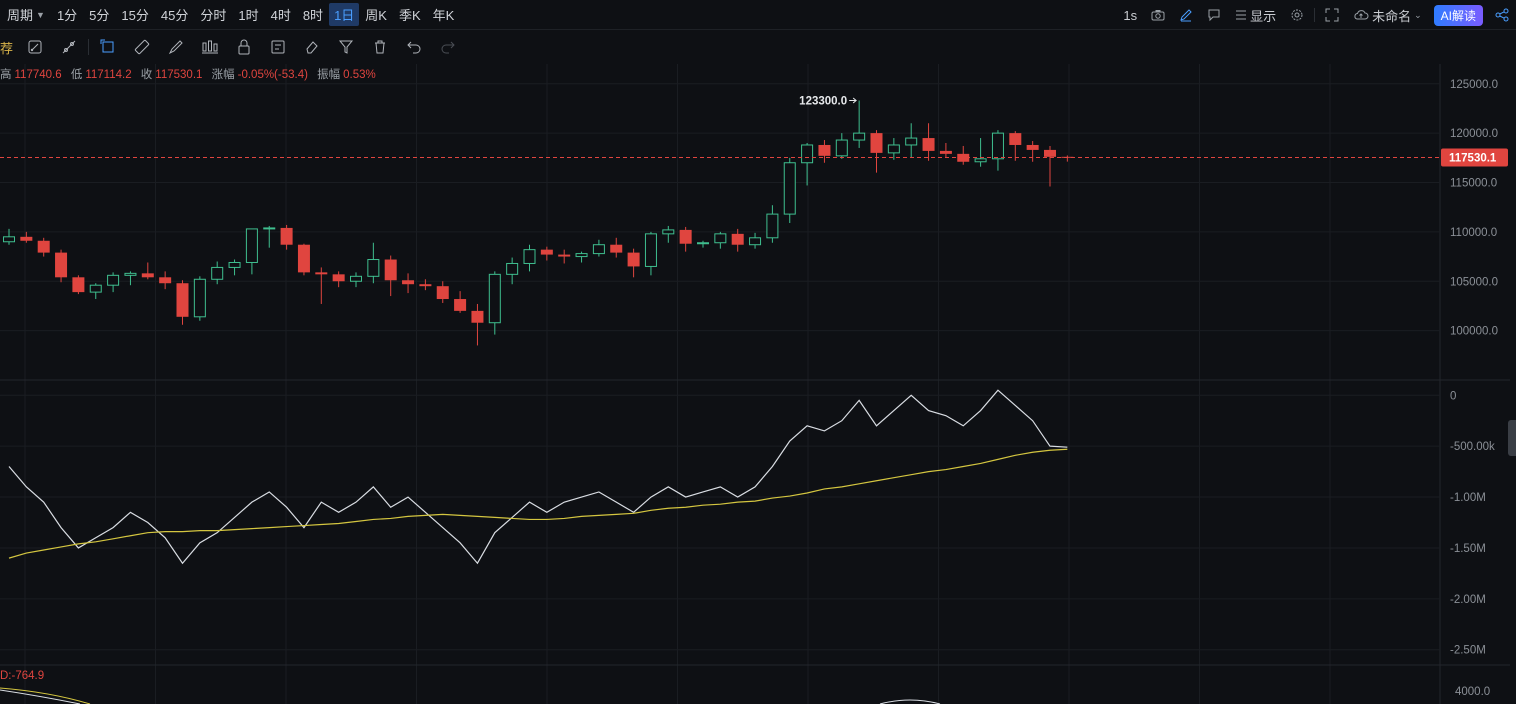  Describe the element at coordinates (176, 47) in the screenshot. I see `brush-icon` at that location.